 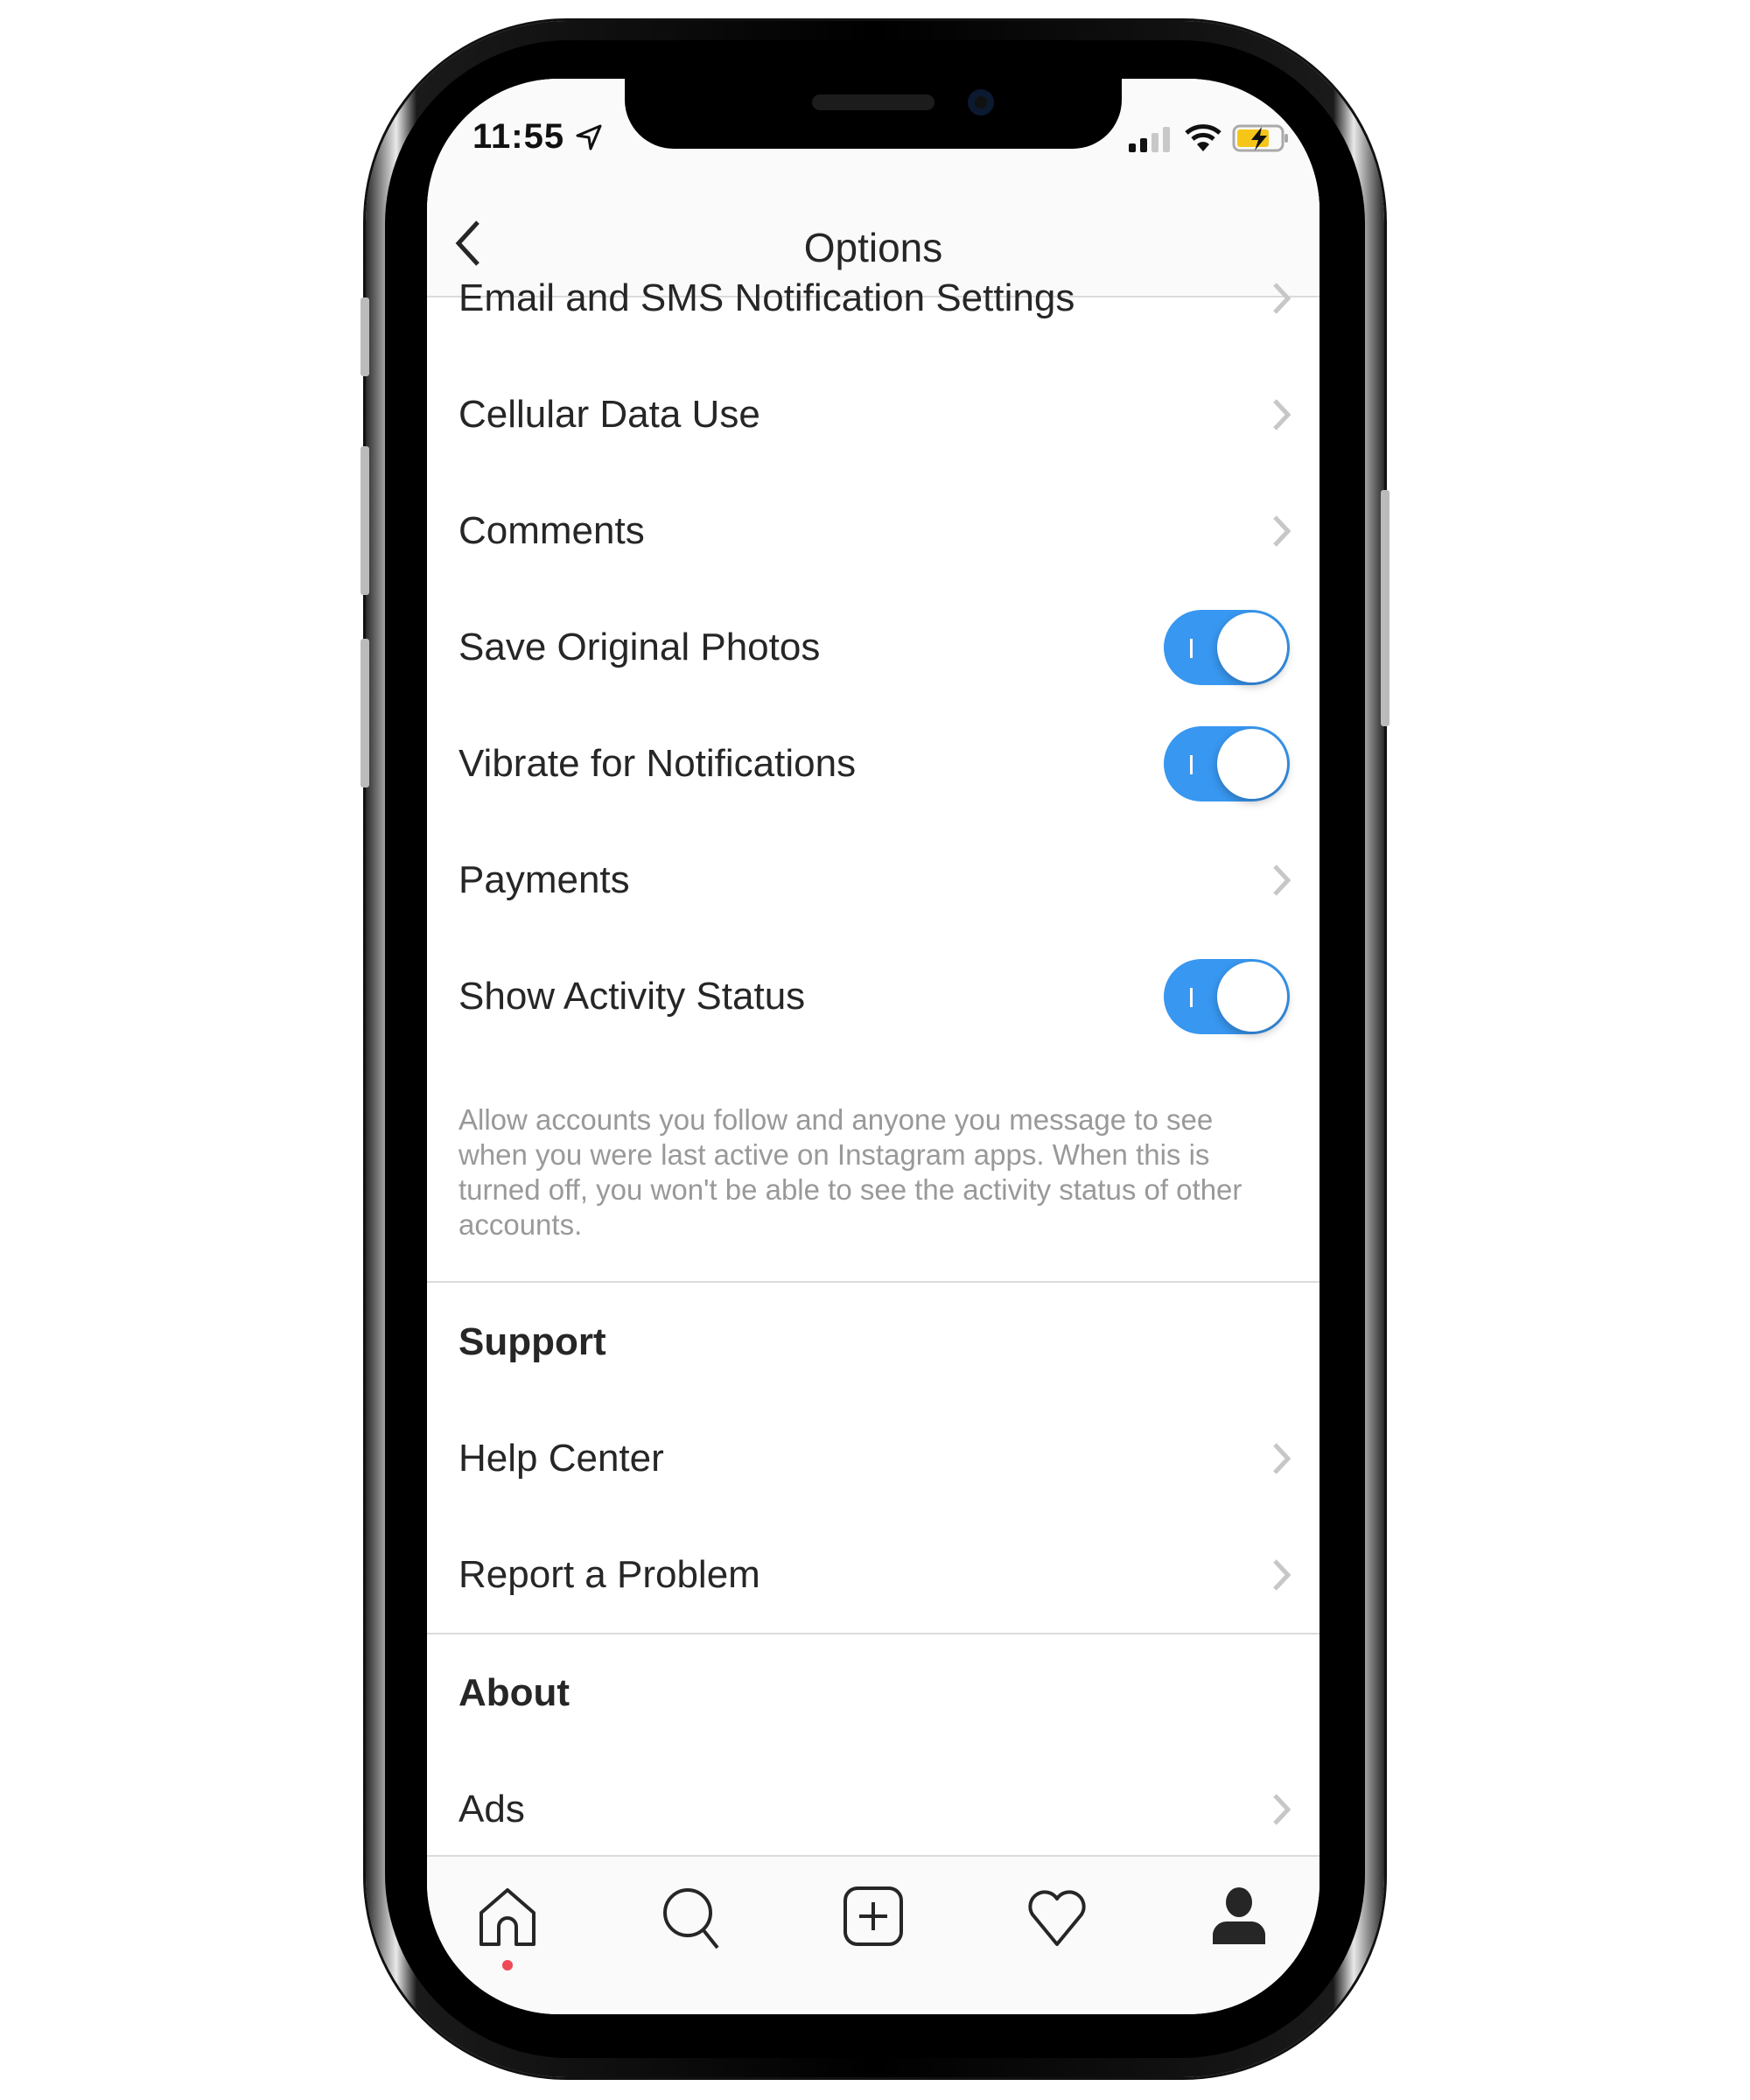 What do you see at coordinates (873, 1458) in the screenshot?
I see `help-center-item: Help Center` at bounding box center [873, 1458].